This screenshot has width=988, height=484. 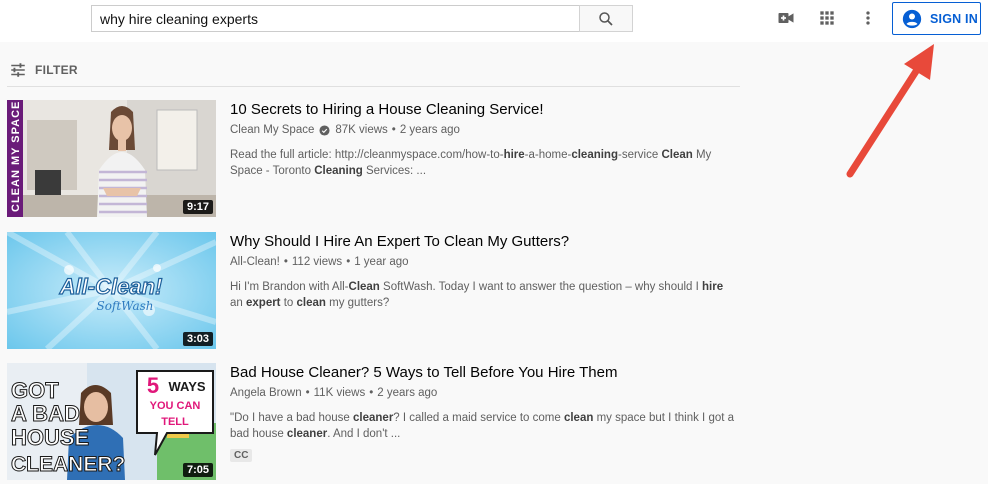 I want to click on description-keyword: cleaning, so click(x=594, y=155).